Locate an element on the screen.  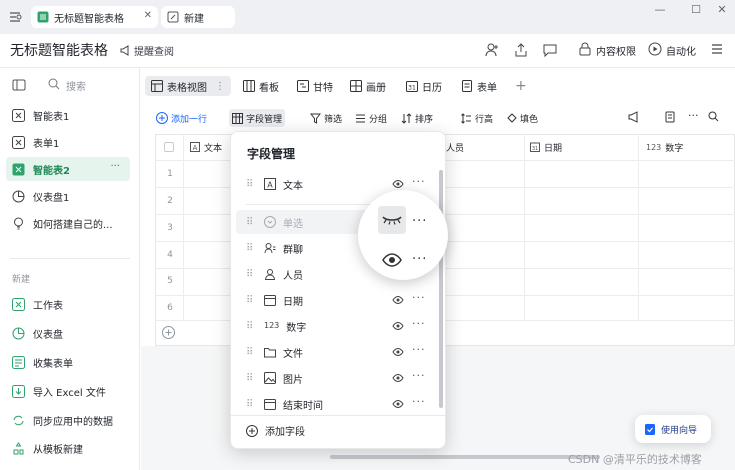
sidebar-item-dashboard-1: 仪表盘1 is located at coordinates (68, 196).